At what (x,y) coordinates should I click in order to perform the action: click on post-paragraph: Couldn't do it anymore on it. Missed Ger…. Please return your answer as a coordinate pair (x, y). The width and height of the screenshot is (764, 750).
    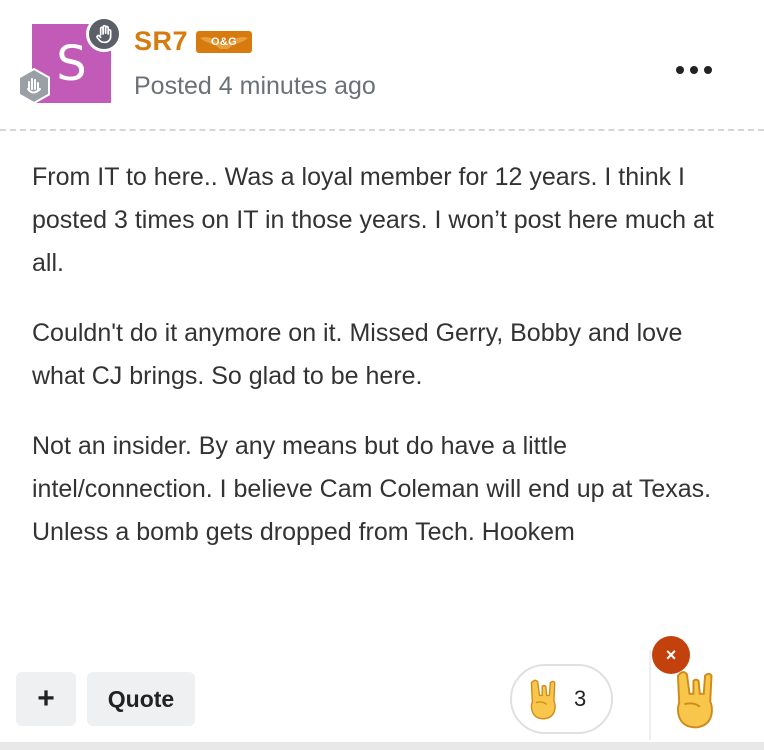
    Looking at the image, I should click on (357, 354).